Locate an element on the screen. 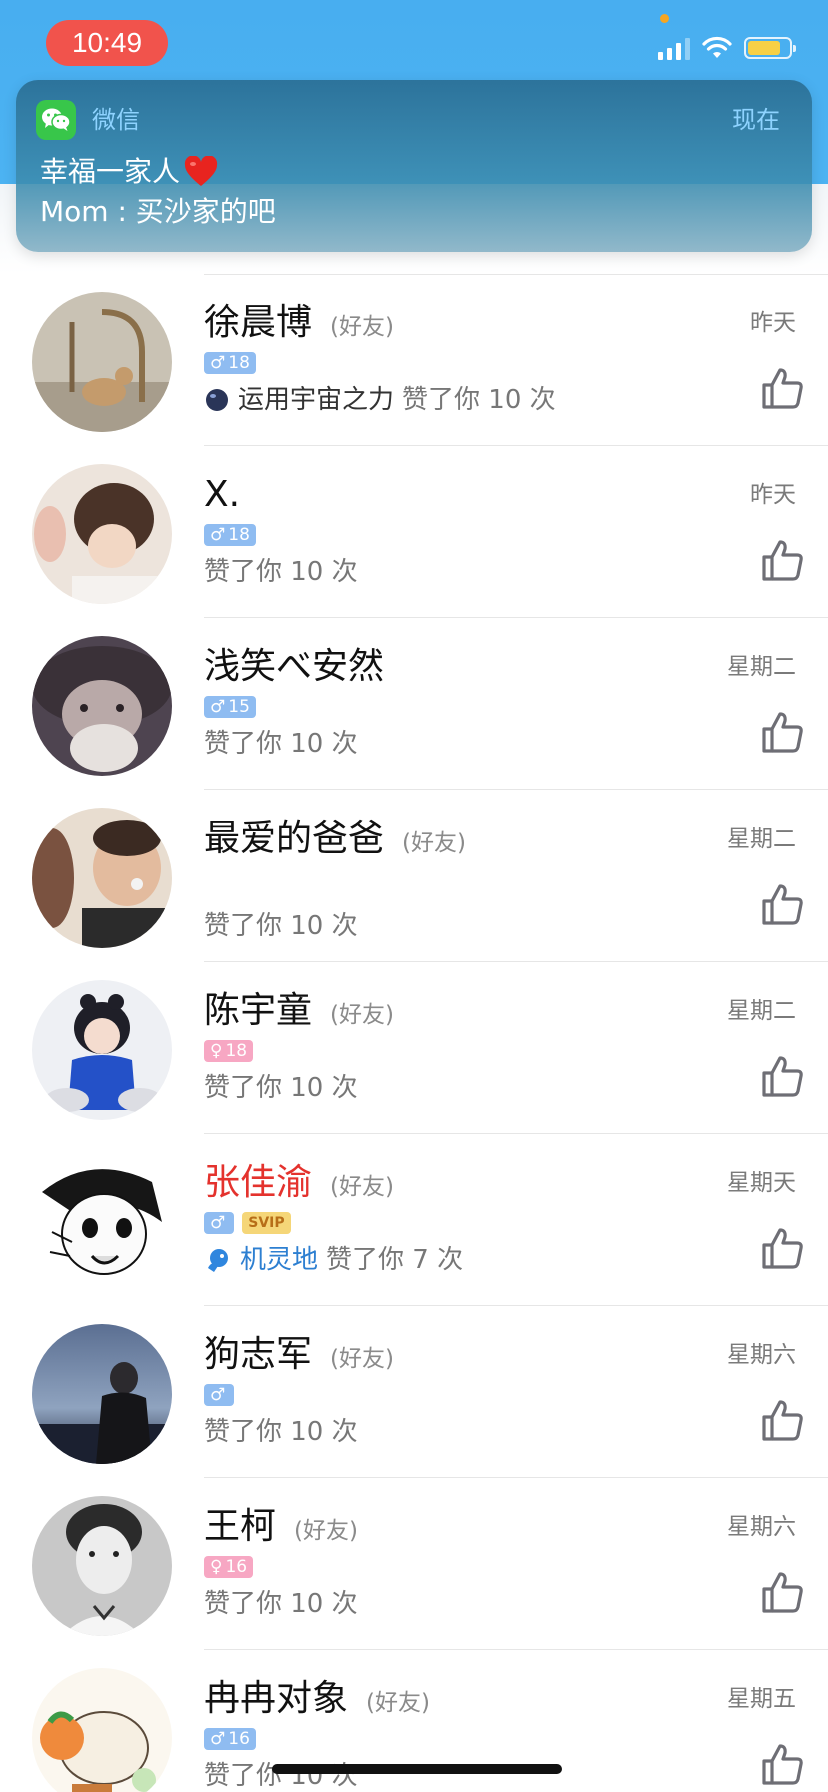 Image resolution: width=828 pixels, height=1792 pixels. like-summary: 机灵地 赞了你 7 次 is located at coordinates (333, 1260).